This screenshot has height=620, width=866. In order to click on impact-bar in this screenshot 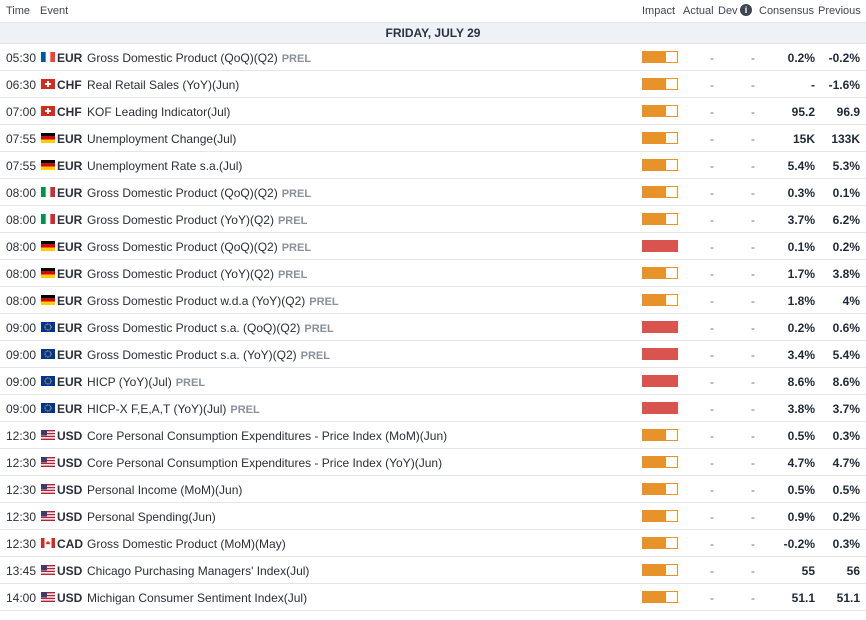, I will do `click(660, 327)`.